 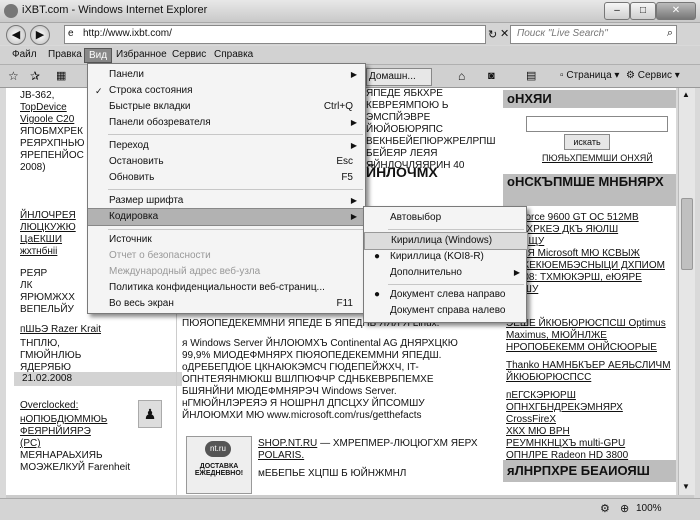 What do you see at coordinates (590, 336) in the screenshot?
I see `right-link: Maximus, МЮЙНЛЖЕ` at bounding box center [590, 336].